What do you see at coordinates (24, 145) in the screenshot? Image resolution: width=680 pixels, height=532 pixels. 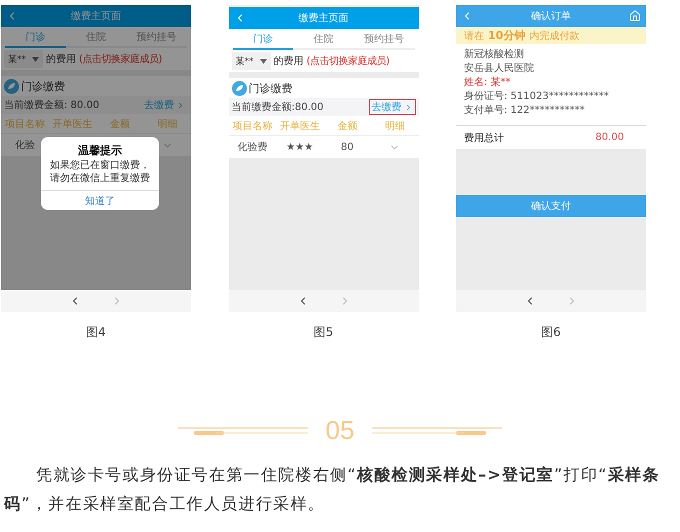 I see `table-cell-text: 化验` at bounding box center [24, 145].